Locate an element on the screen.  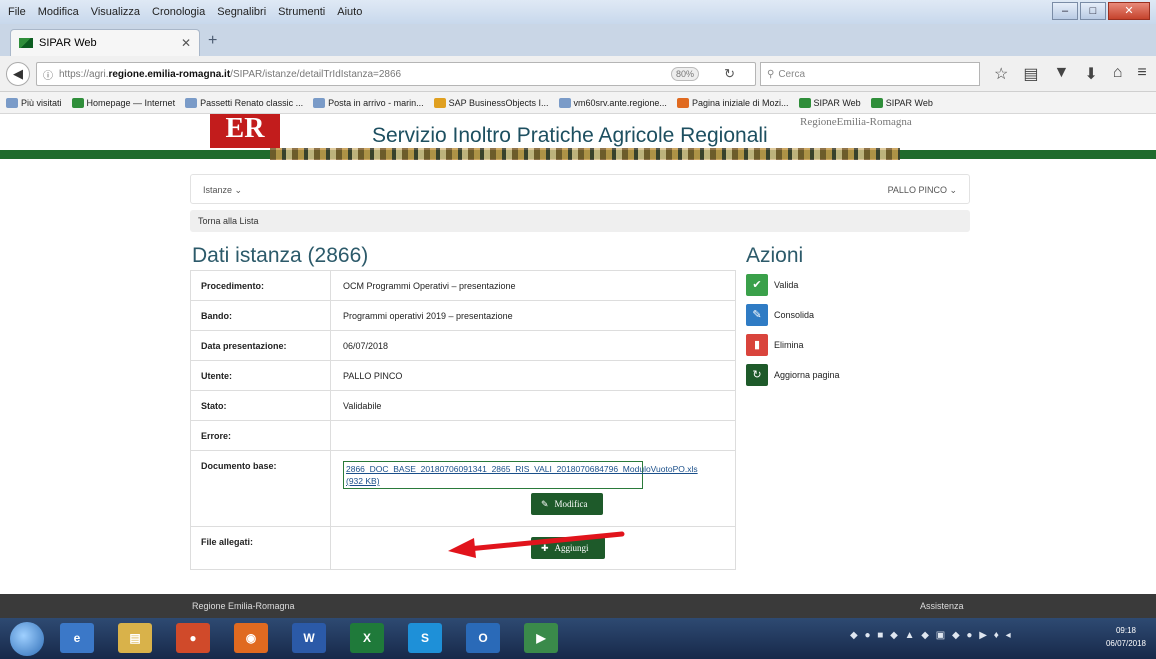
top-navigation: Istanze ⌄ PALLO PINCO ⌄ is located at coordinates (580, 189).